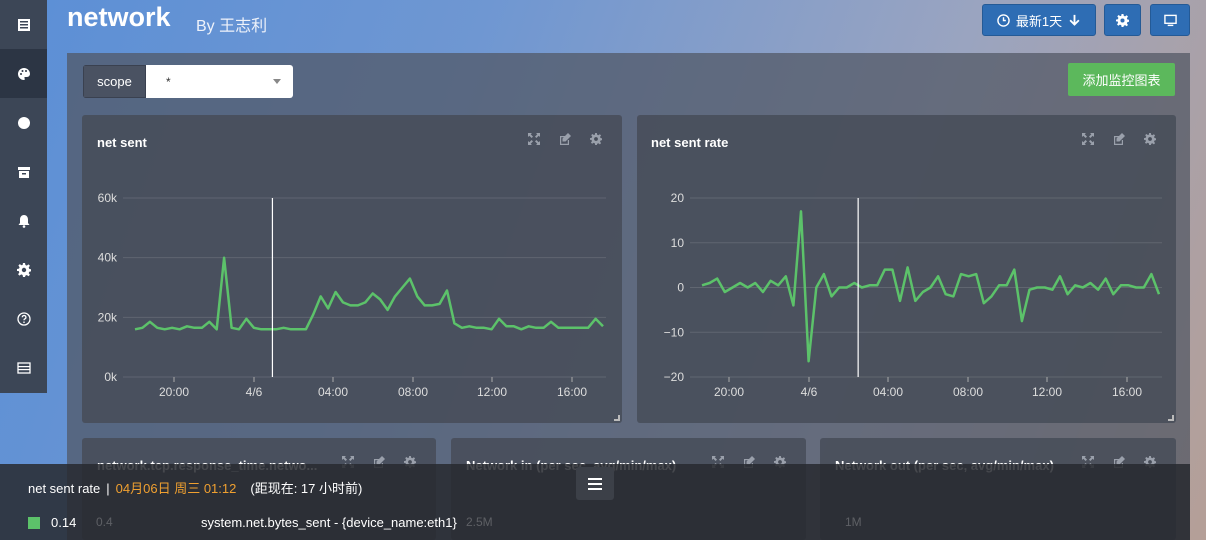 This screenshot has height=540, width=1206. I want to click on sidebar-item-alerts, so click(23, 220).